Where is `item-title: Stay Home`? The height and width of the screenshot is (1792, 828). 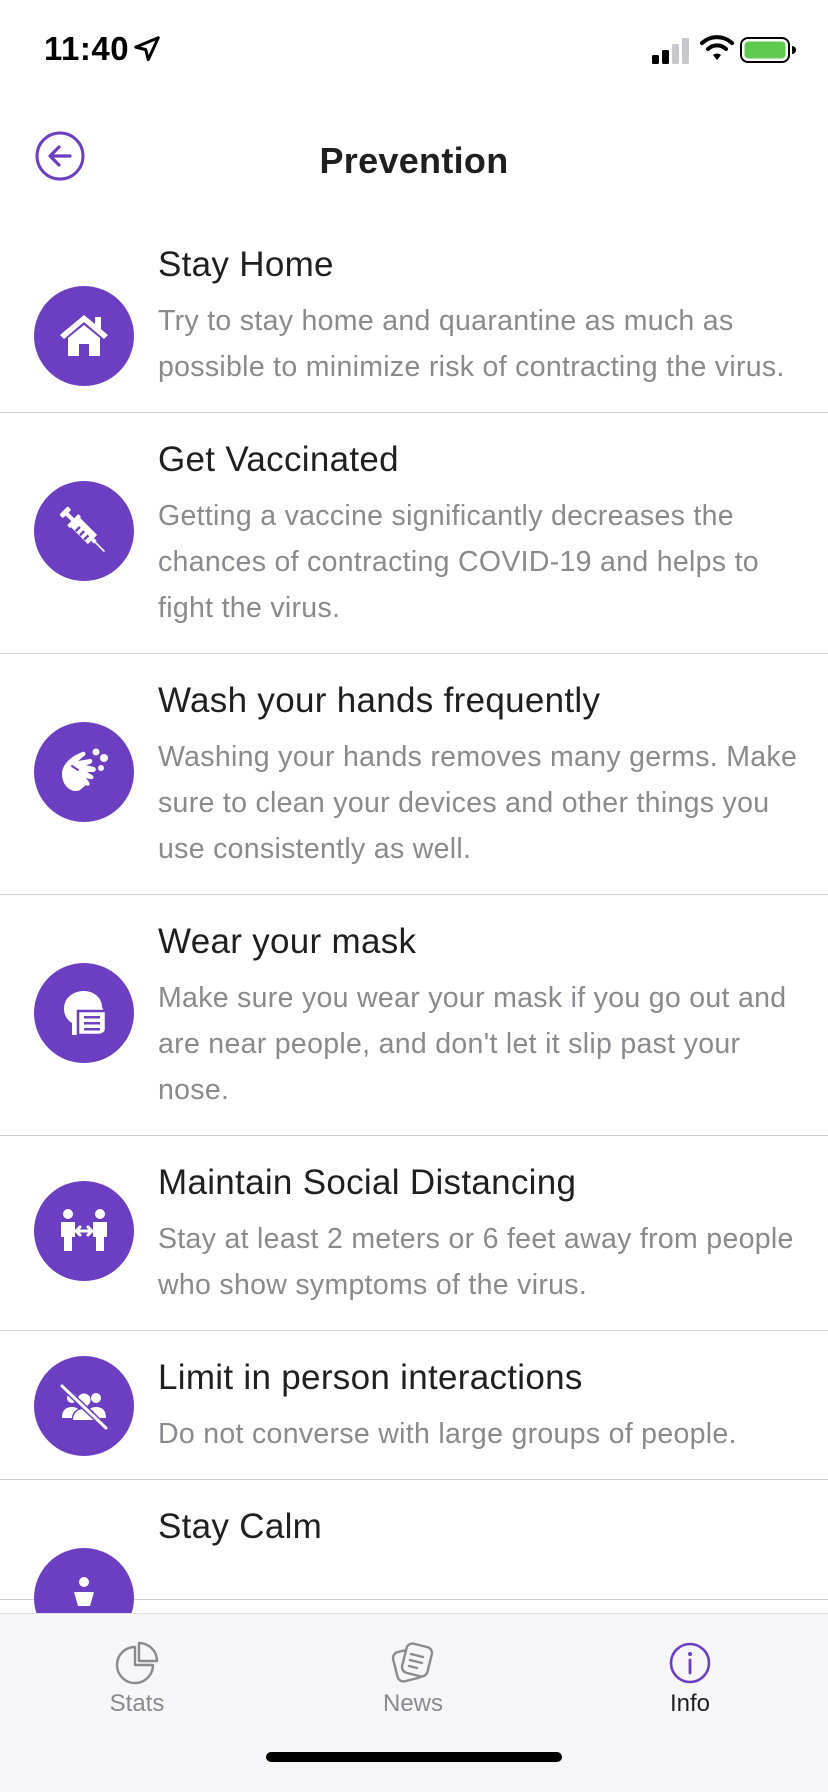 item-title: Stay Home is located at coordinates (246, 264).